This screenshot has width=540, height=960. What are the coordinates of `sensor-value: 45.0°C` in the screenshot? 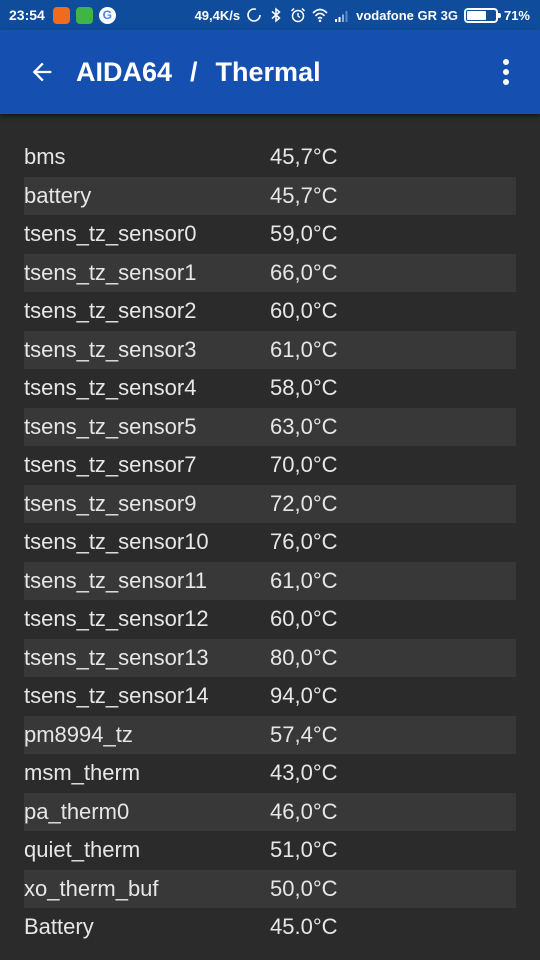 It's located at (304, 927).